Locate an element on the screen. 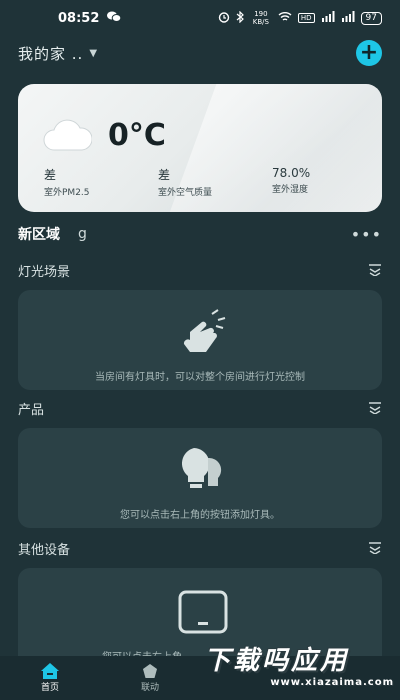 This screenshot has height=700, width=400. home-header: 我的家 .. ▼ + is located at coordinates (200, 53).